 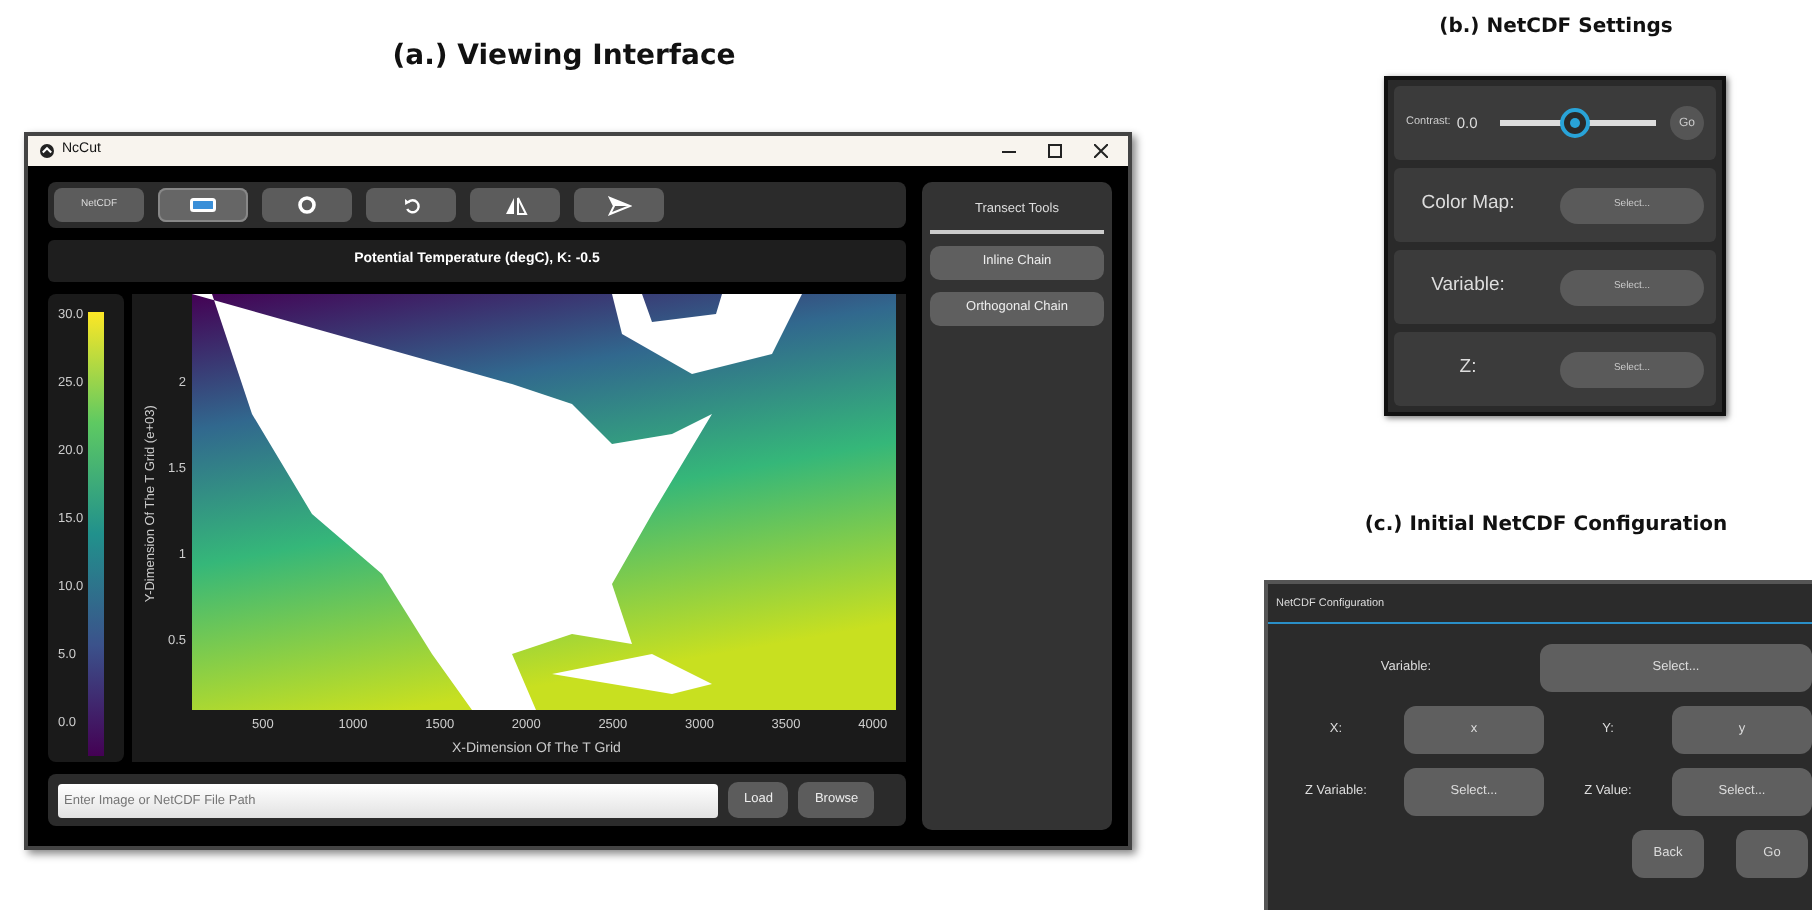 I want to click on figure-caption: (c.) Initial NetCDF Configuration, so click(x=1546, y=526).